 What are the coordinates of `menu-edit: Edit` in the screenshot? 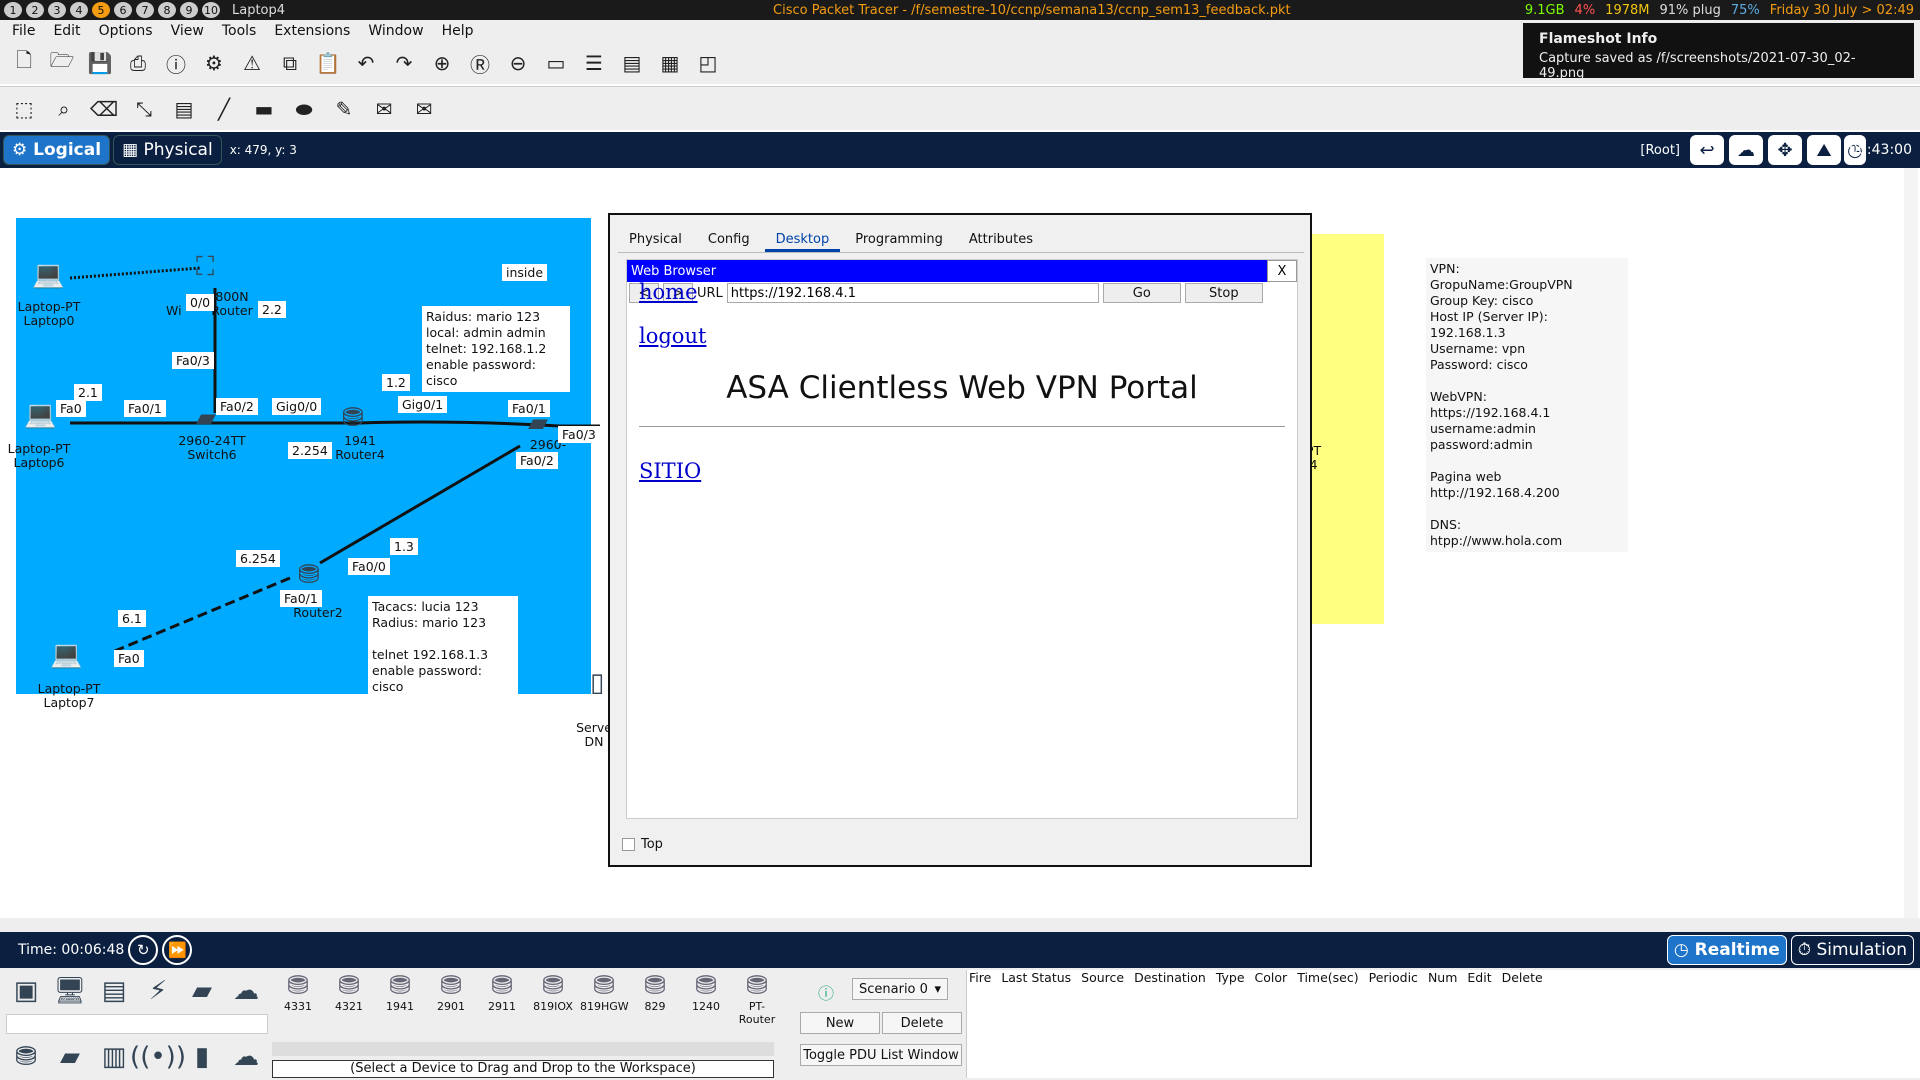 It's located at (66, 31).